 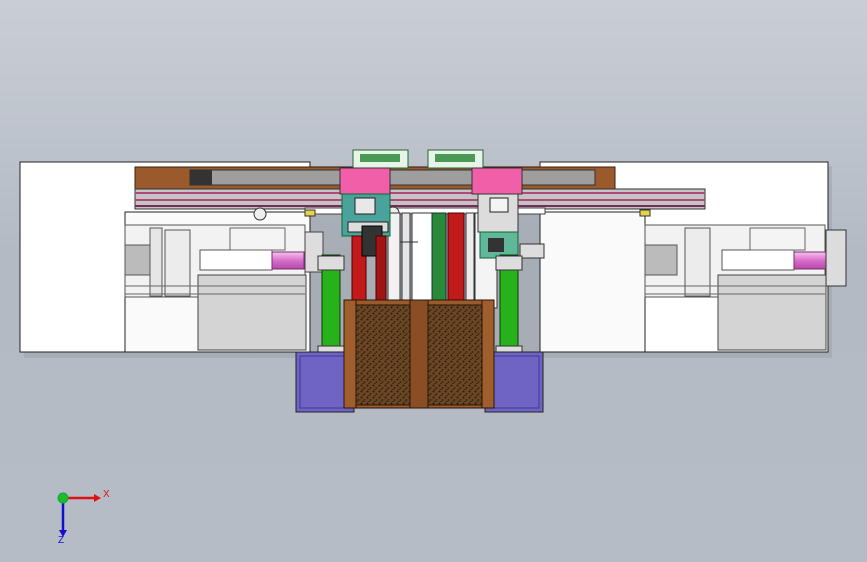 I want to click on center-column-red, so click(x=456, y=260).